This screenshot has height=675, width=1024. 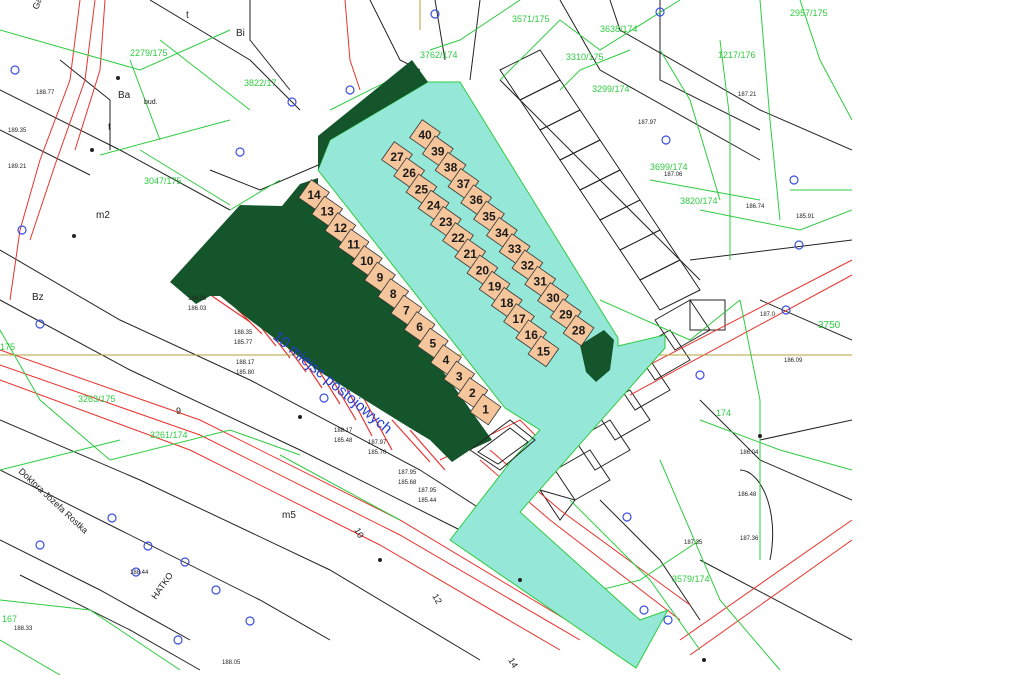 I want to click on garage-number: 21, so click(x=471, y=254).